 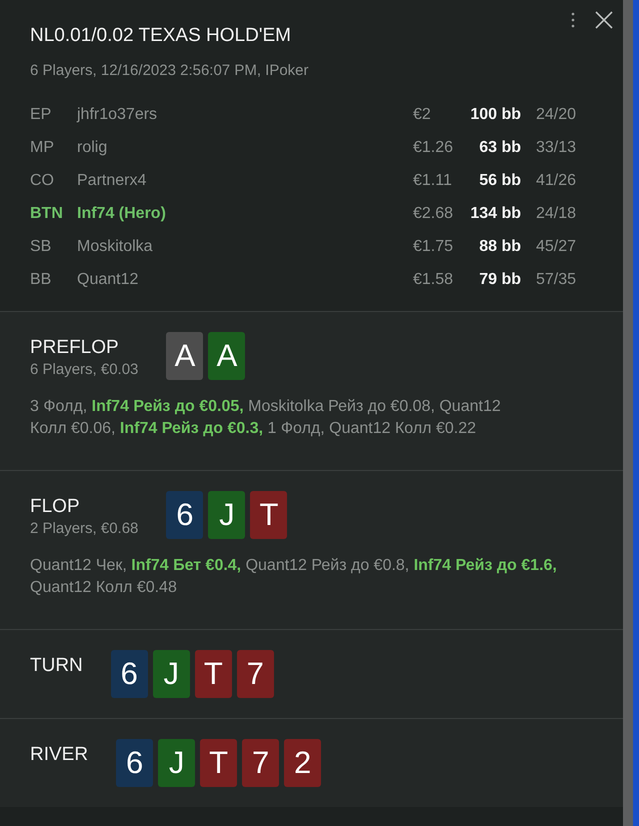 What do you see at coordinates (170, 71) in the screenshot?
I see `hand-subtitle: 6 Players, 12/16/2023 2:56:07 PM, IPoker` at bounding box center [170, 71].